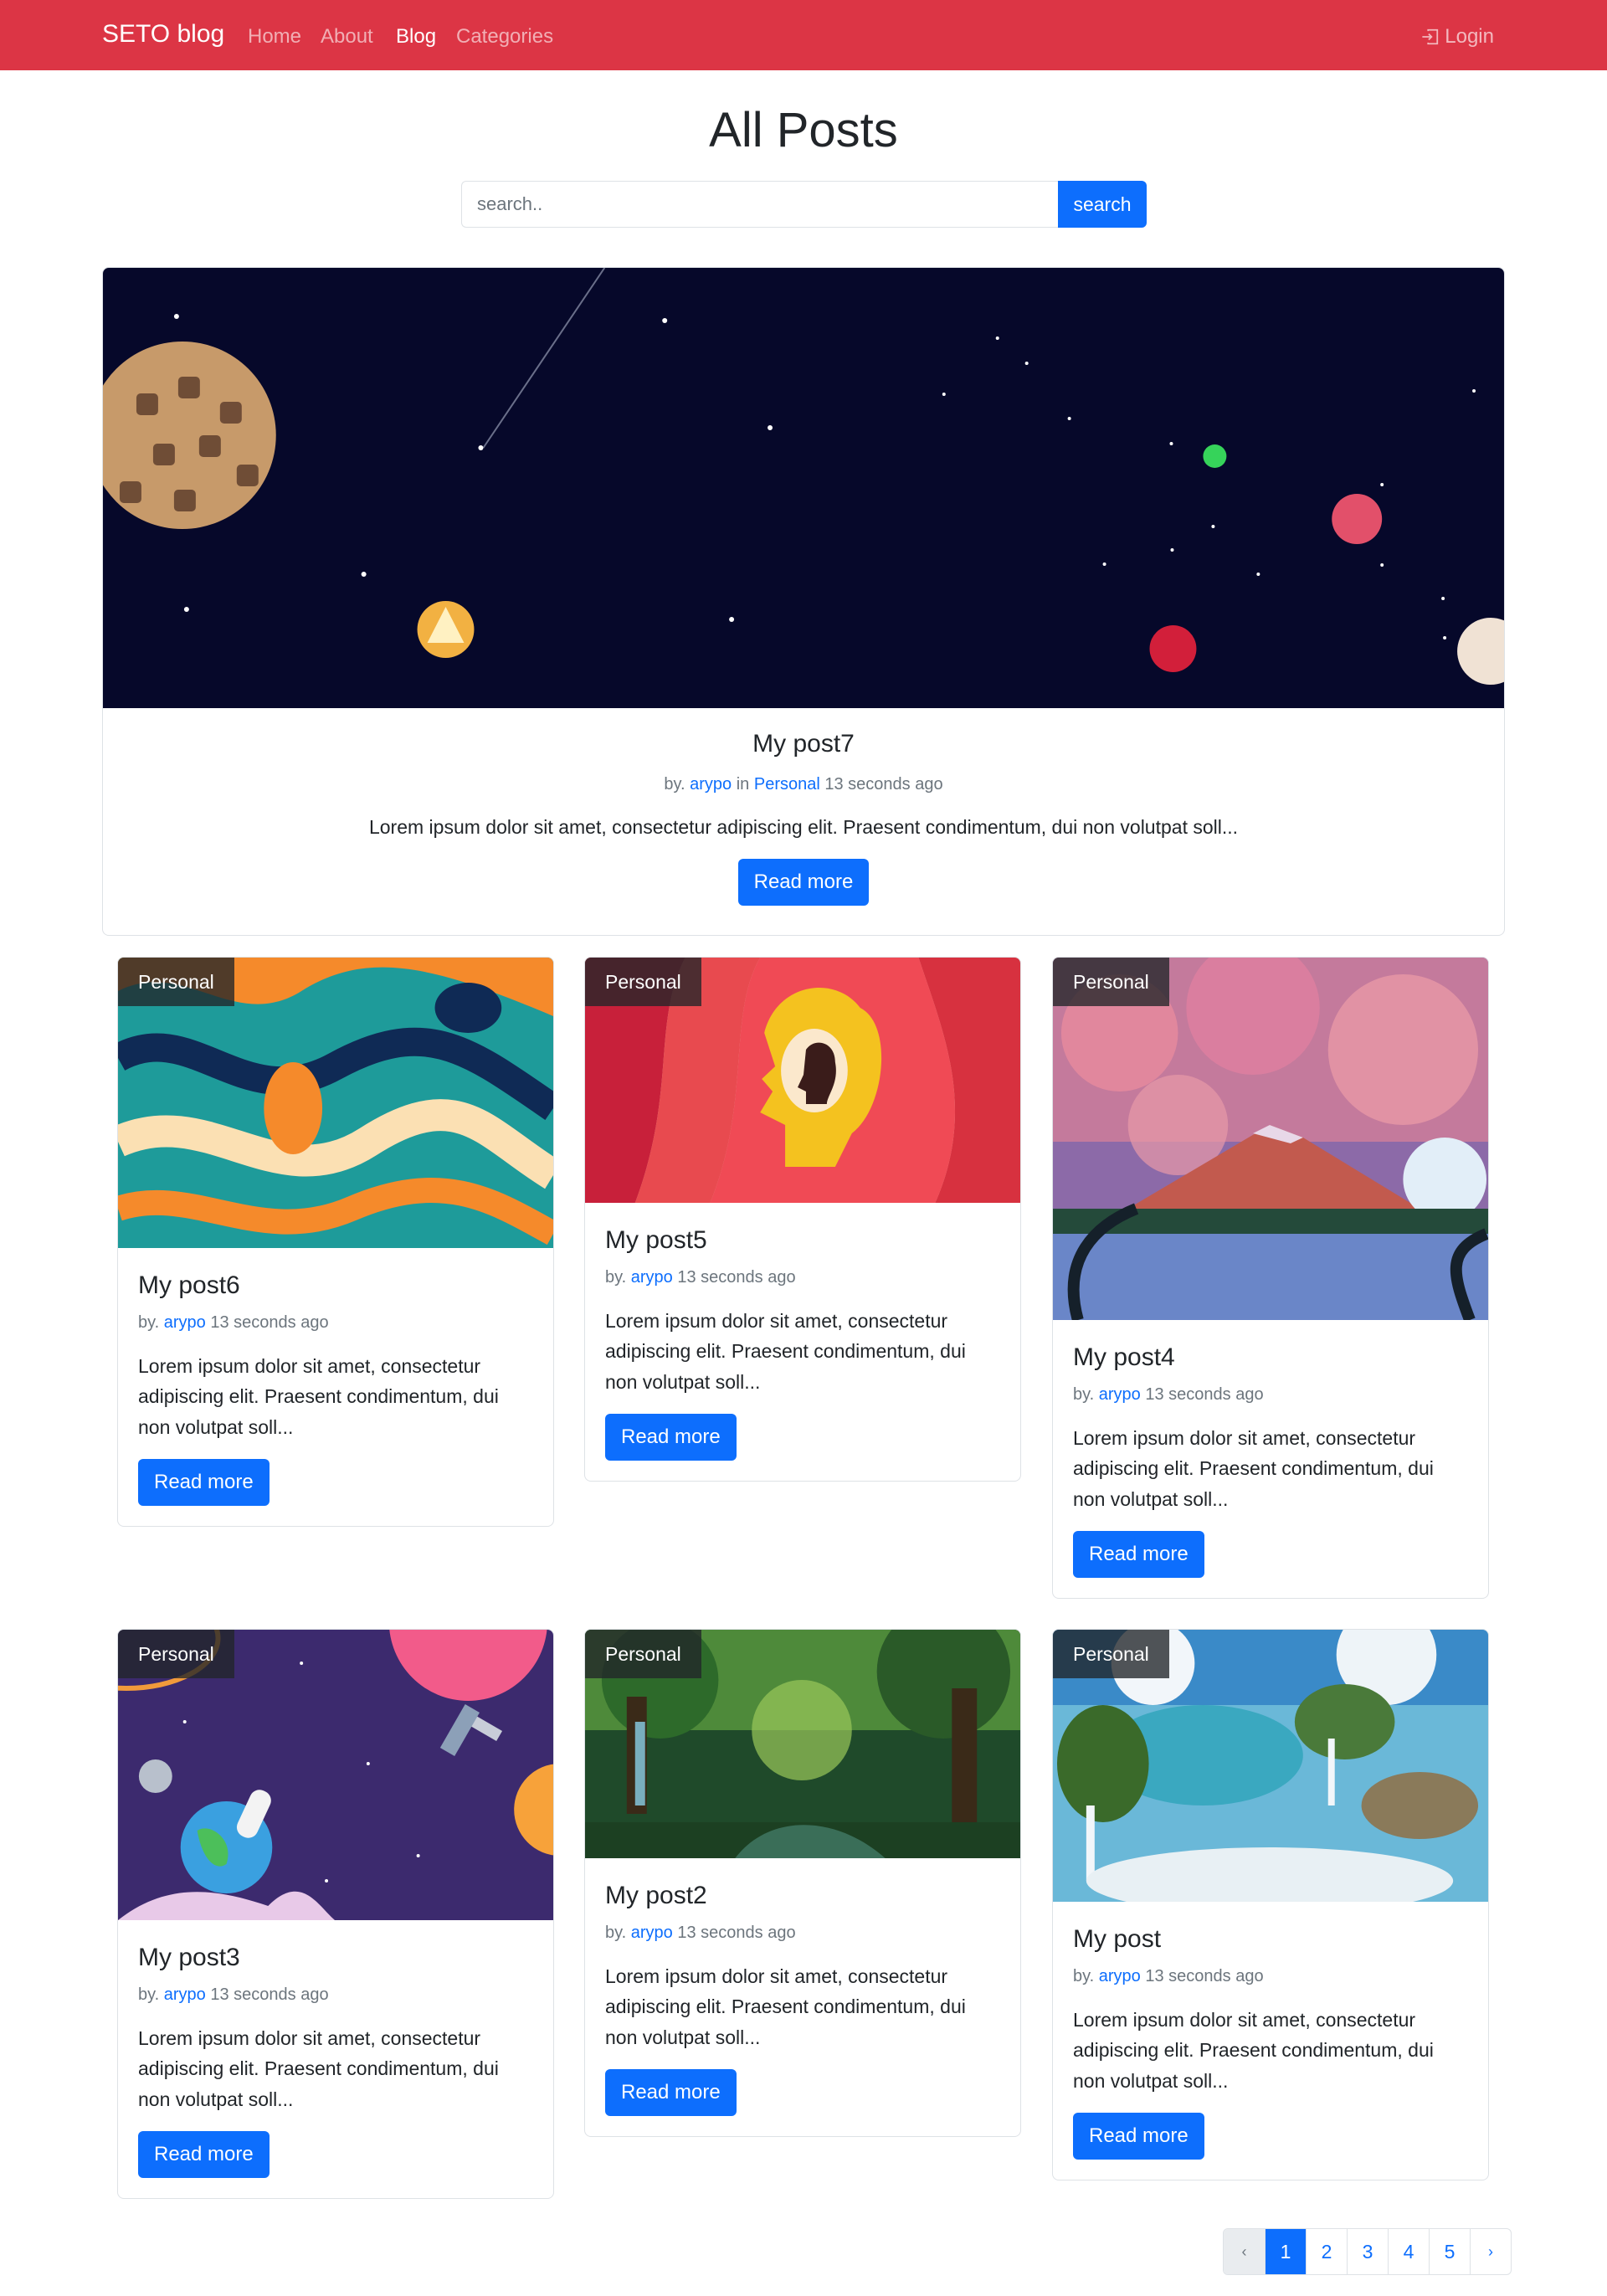 The height and width of the screenshot is (2296, 1607). What do you see at coordinates (1270, 1139) in the screenshot?
I see `post-image` at bounding box center [1270, 1139].